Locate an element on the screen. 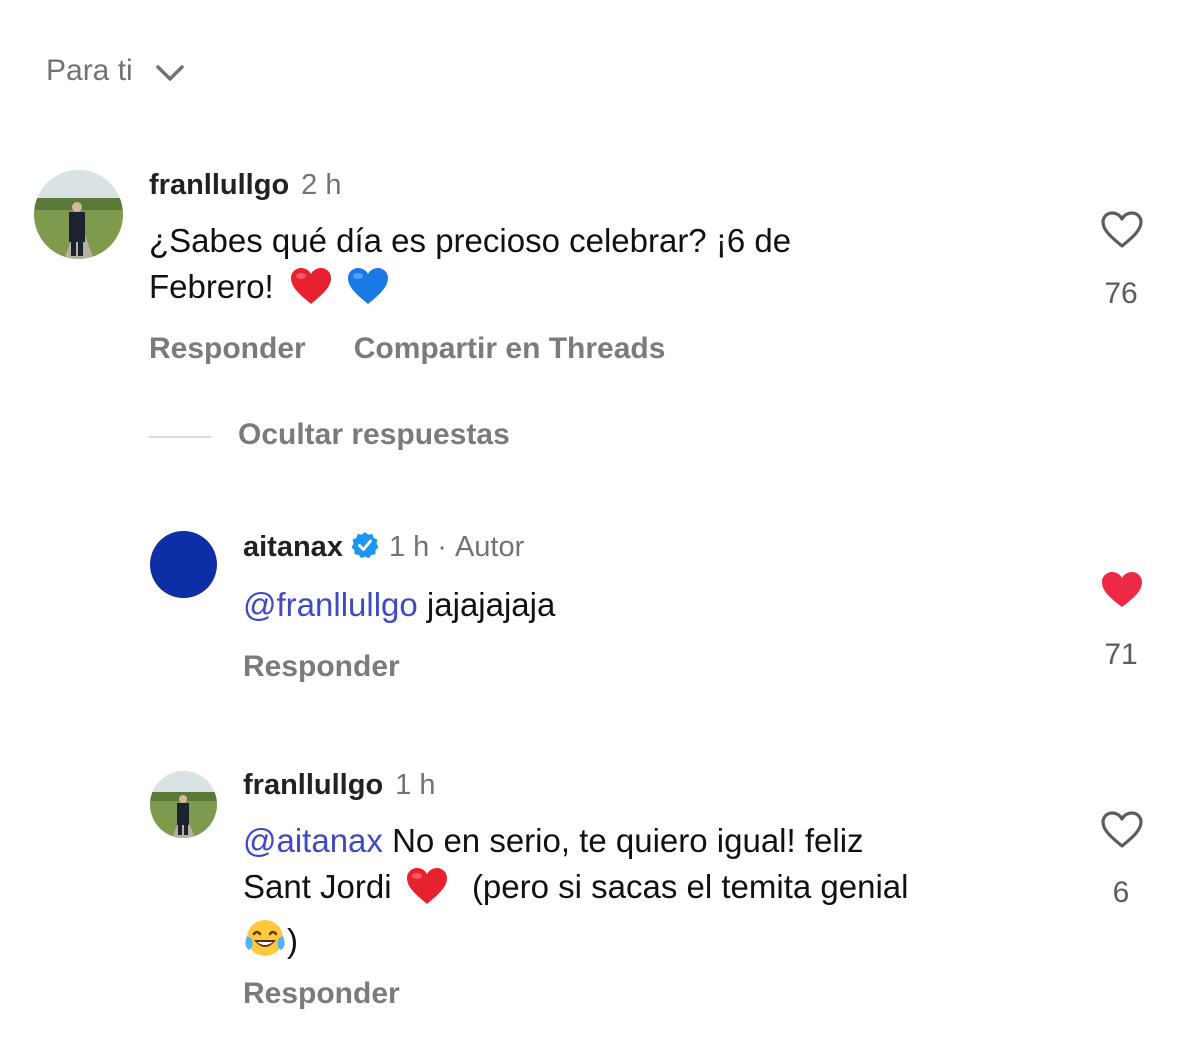 The width and height of the screenshot is (1200, 1043). tears-of-joy-emoji is located at coordinates (265, 945).